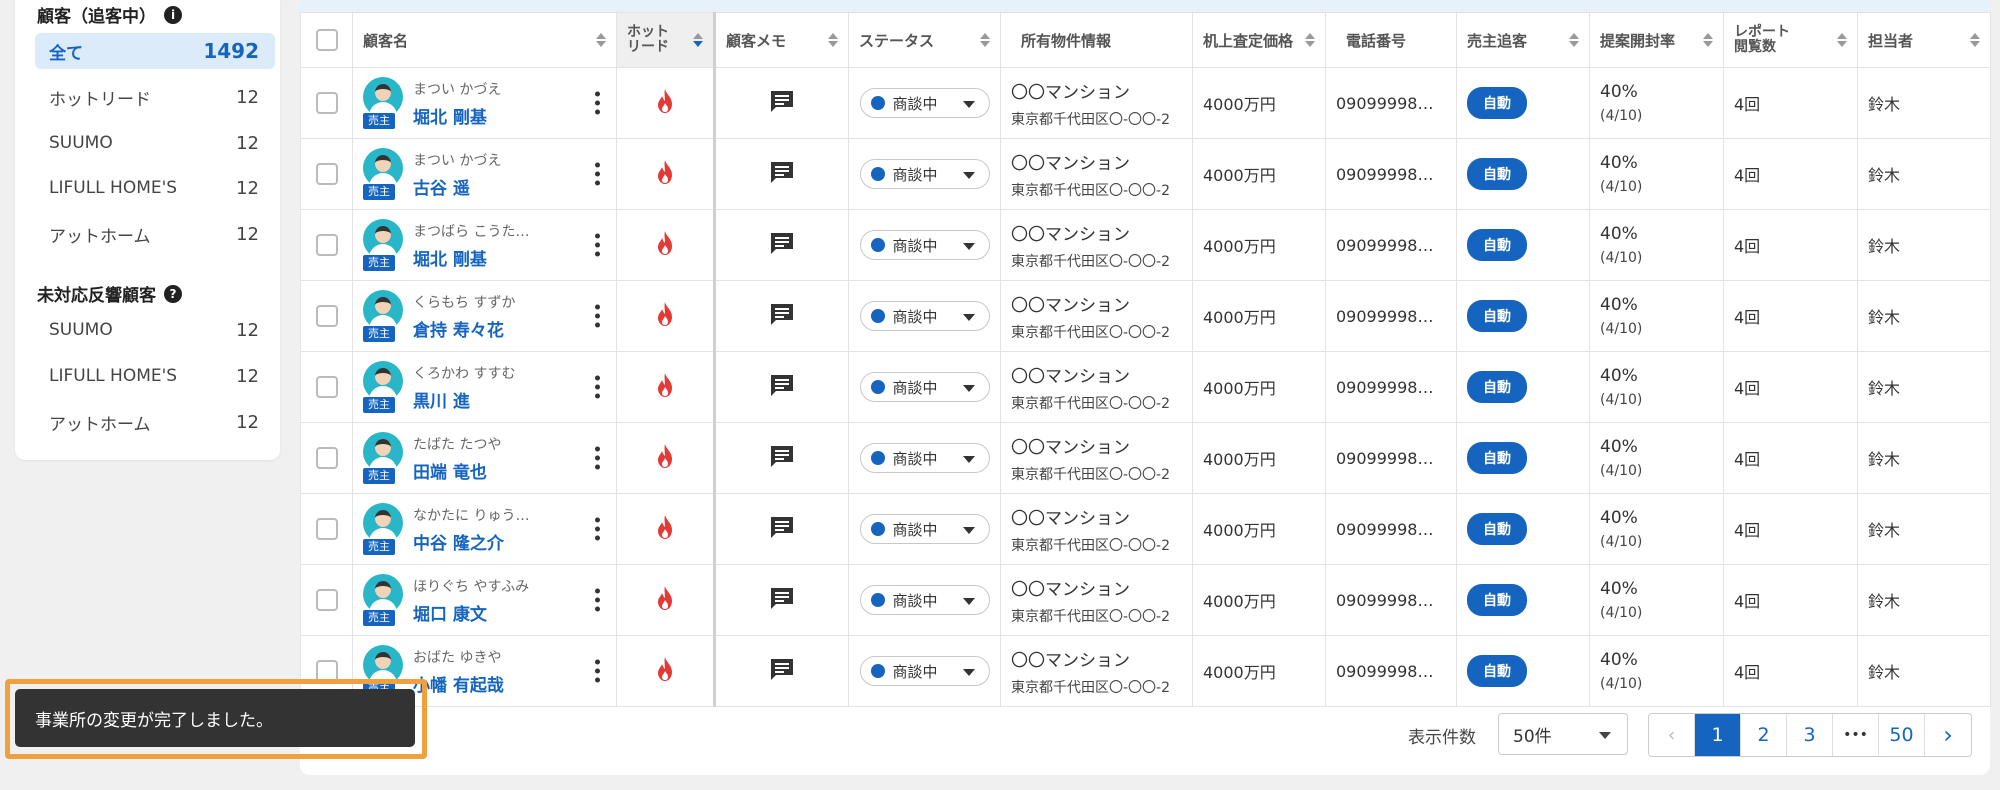  What do you see at coordinates (155, 143) in the screenshot?
I see `sidebar-item-suumo: SUUMO 12` at bounding box center [155, 143].